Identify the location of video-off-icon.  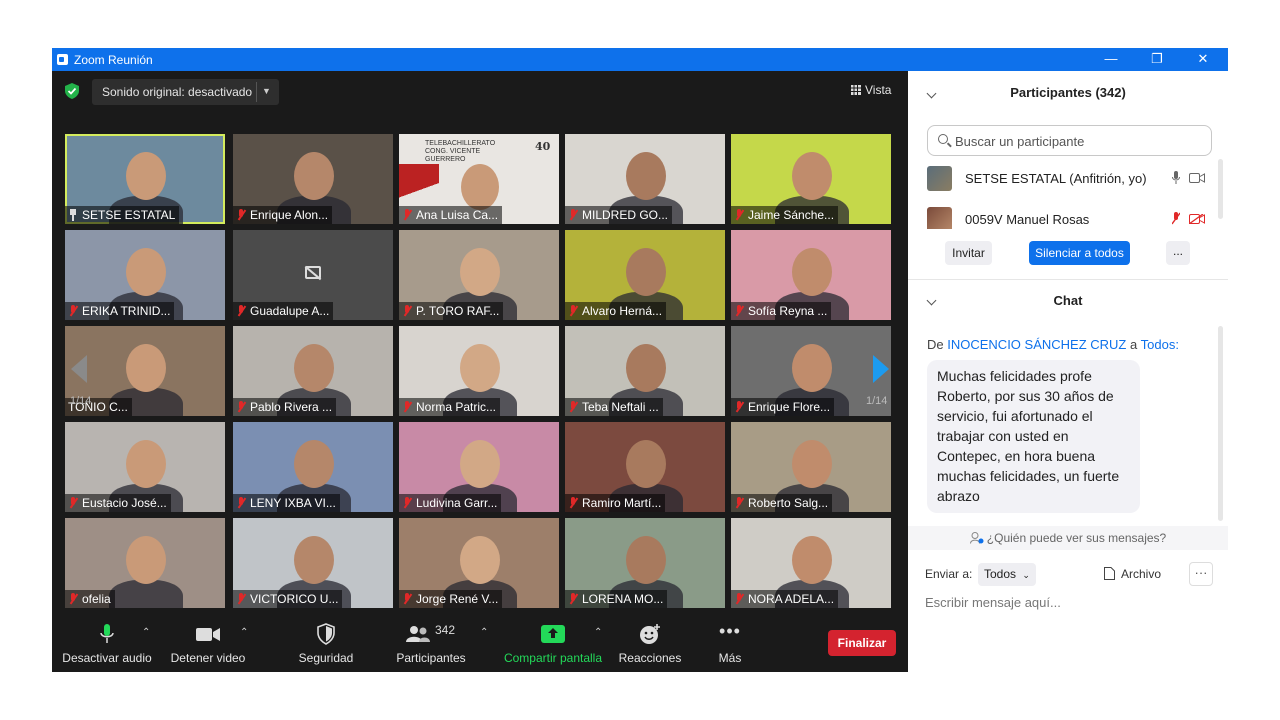
(1197, 219).